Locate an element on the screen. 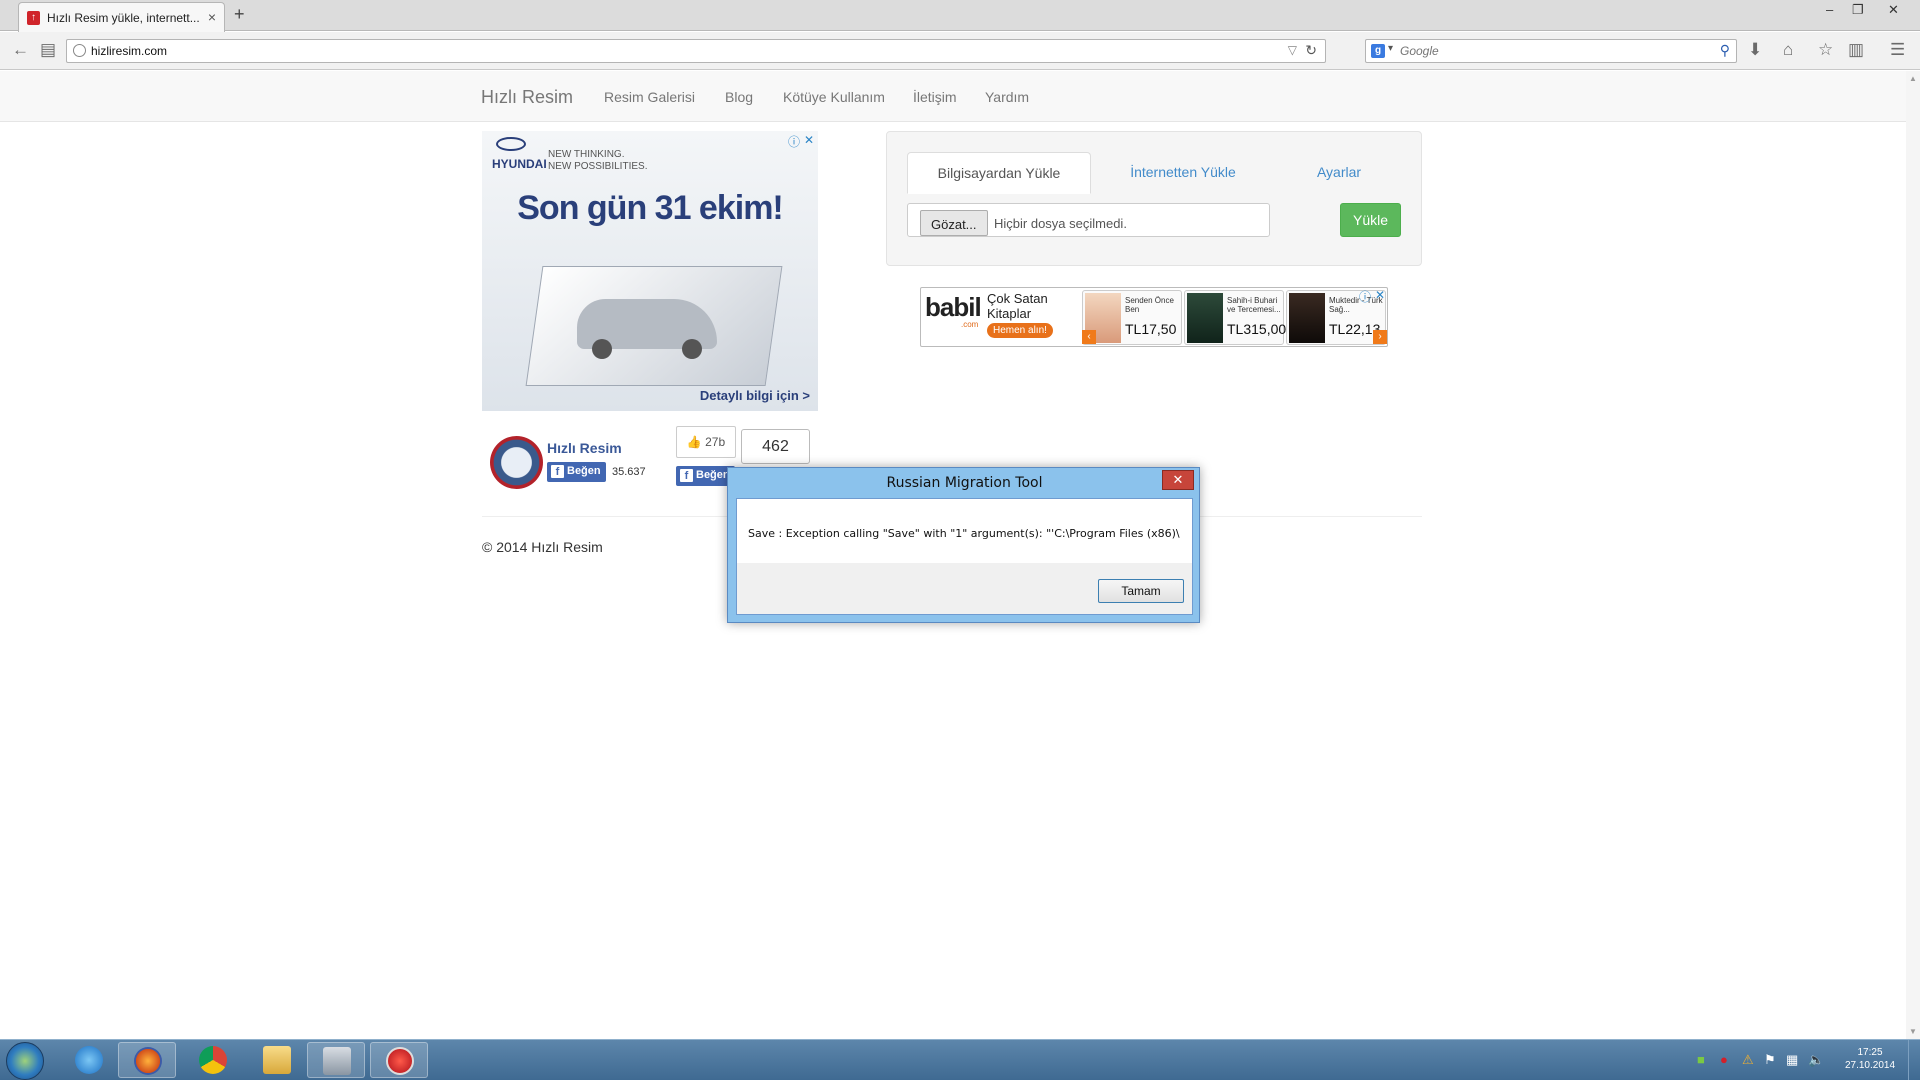  volume-icon: 🔈 is located at coordinates (1816, 1060).